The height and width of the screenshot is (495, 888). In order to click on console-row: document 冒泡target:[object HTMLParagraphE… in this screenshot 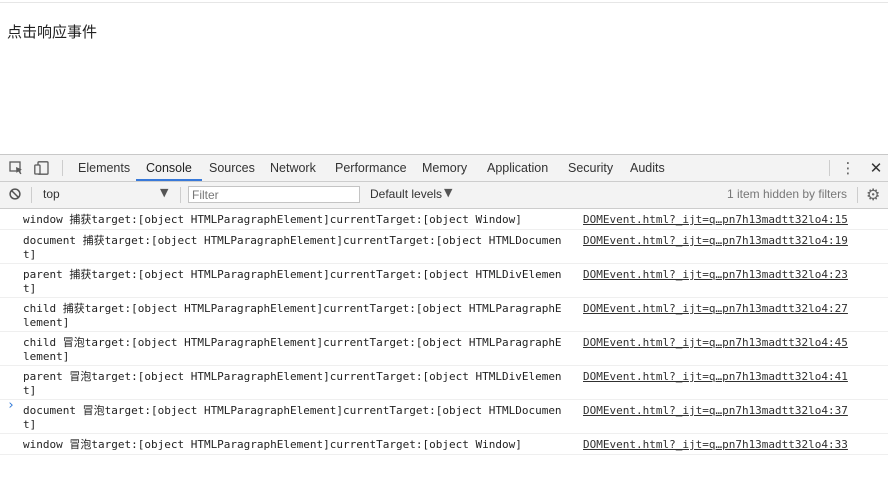, I will do `click(444, 417)`.